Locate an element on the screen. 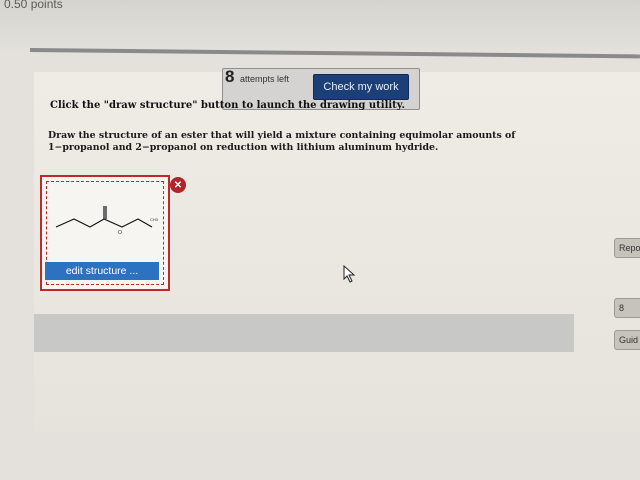  report-button: Repo is located at coordinates (627, 248).